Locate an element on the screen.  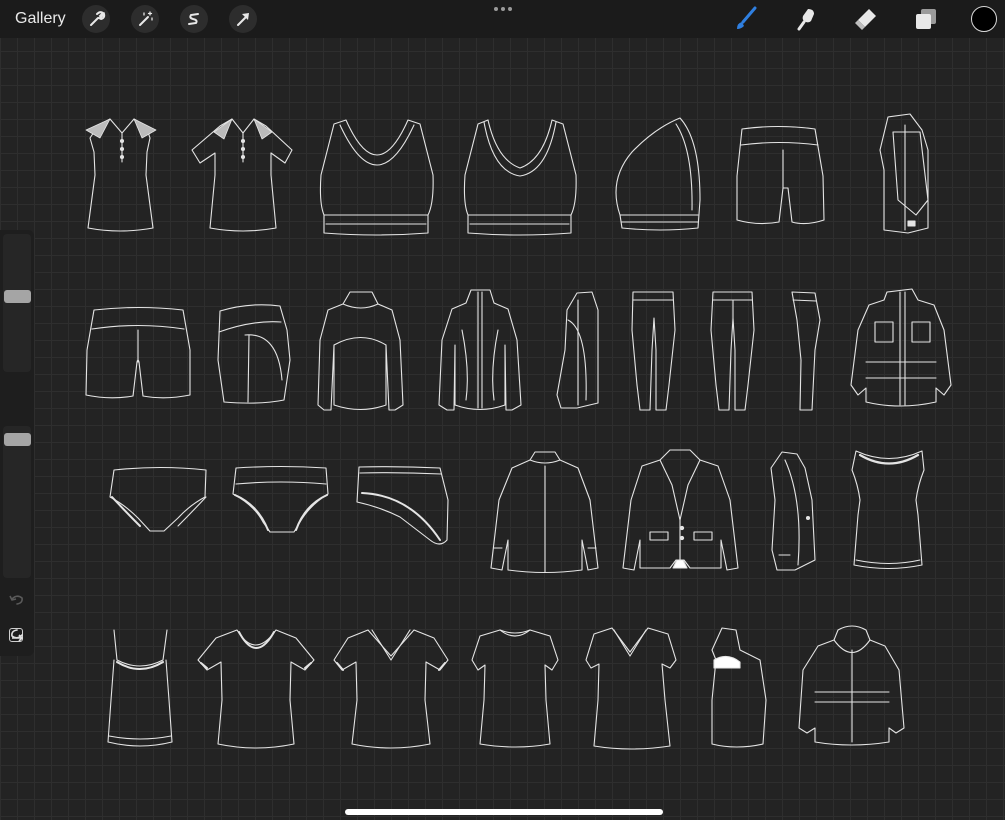
brief-side is located at coordinates (402, 505).